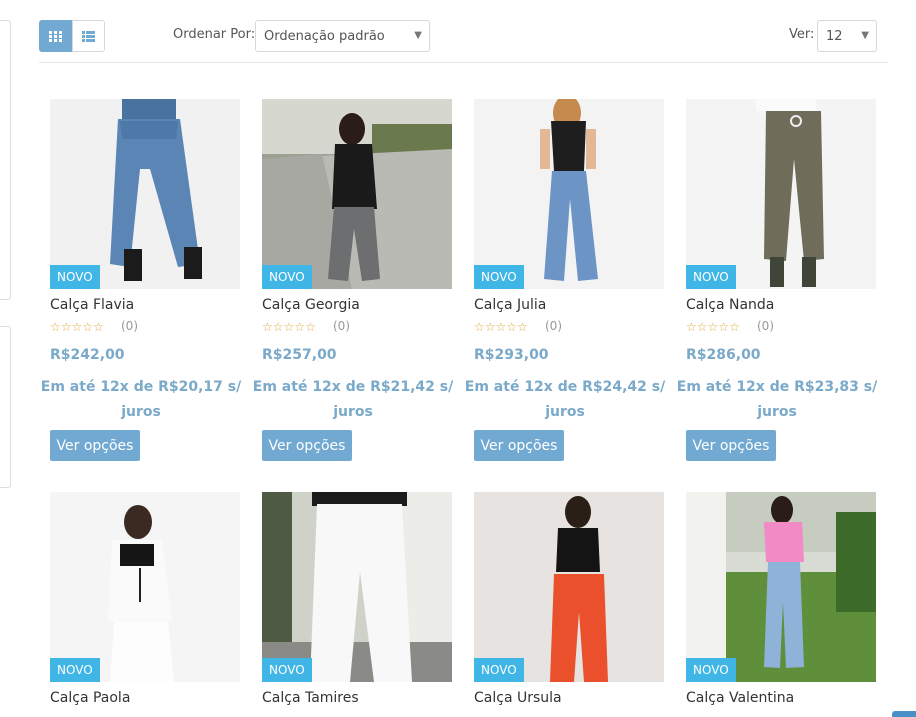  Describe the element at coordinates (740, 698) in the screenshot. I see `product-name: Calça Valentina` at that location.